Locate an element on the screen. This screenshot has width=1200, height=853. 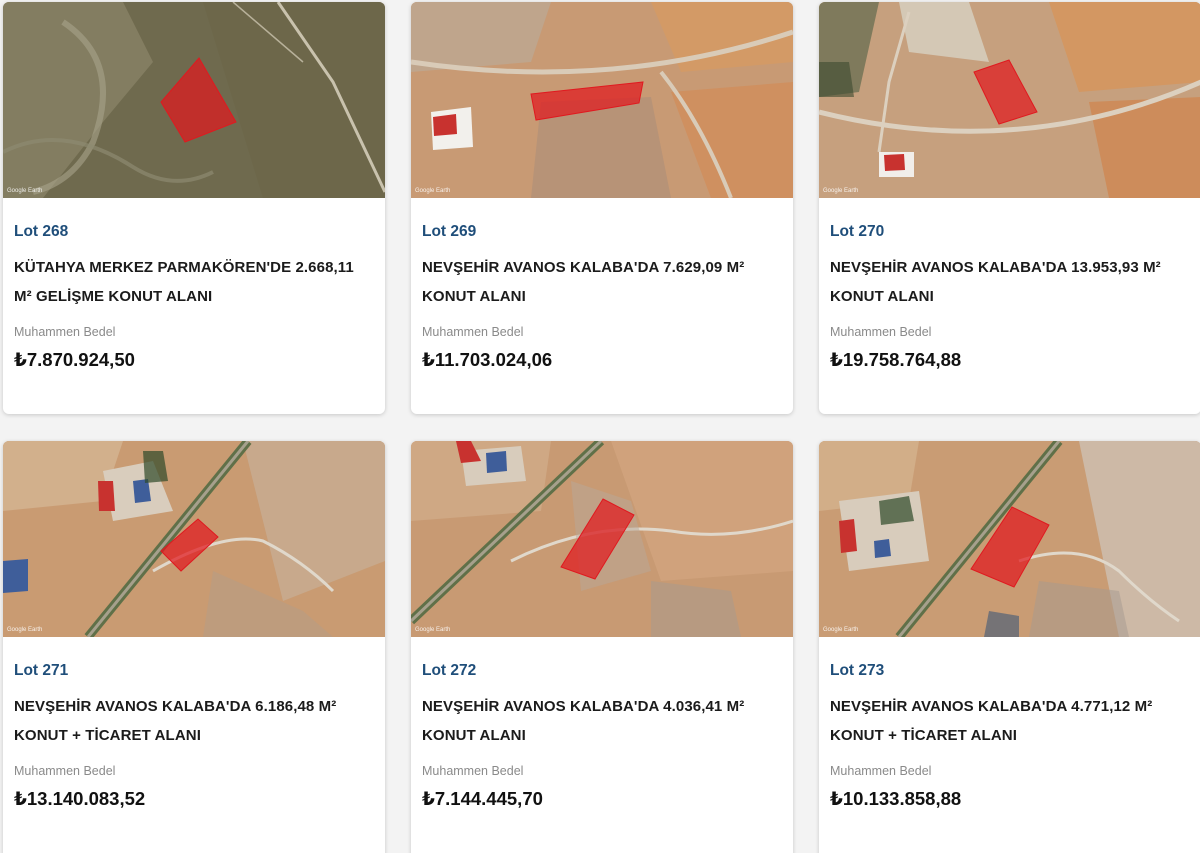
lot-title-line: NEVŞEHİR AVANOS KALABA'DA 4.771,12 M² is located at coordinates (991, 706).